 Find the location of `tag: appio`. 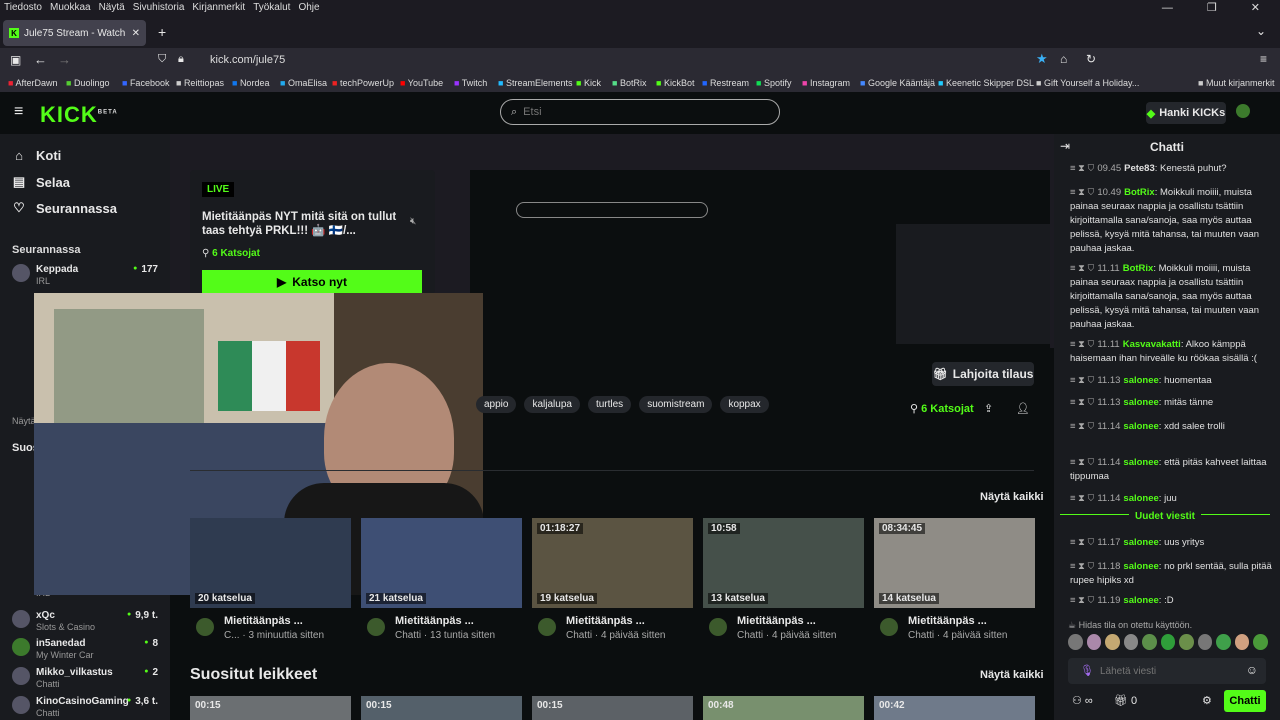

tag: appio is located at coordinates (496, 404).